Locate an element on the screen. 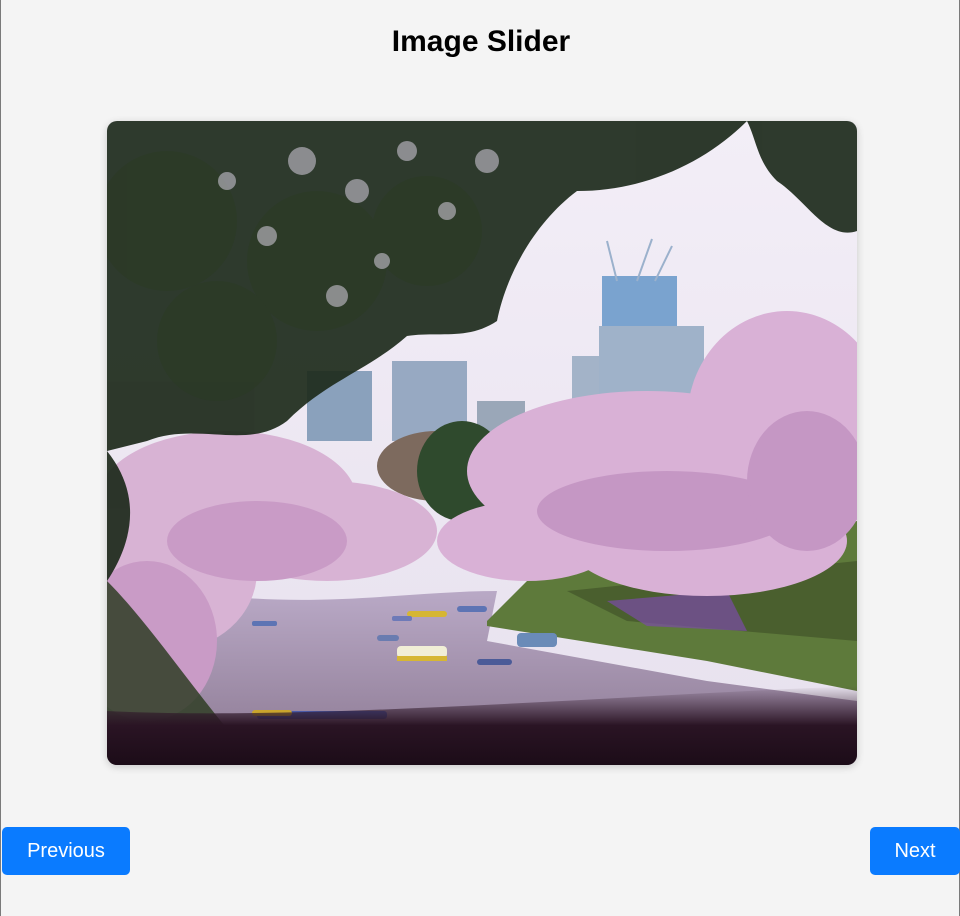 The image size is (960, 916). page-title: Image Slider is located at coordinates (481, 41).